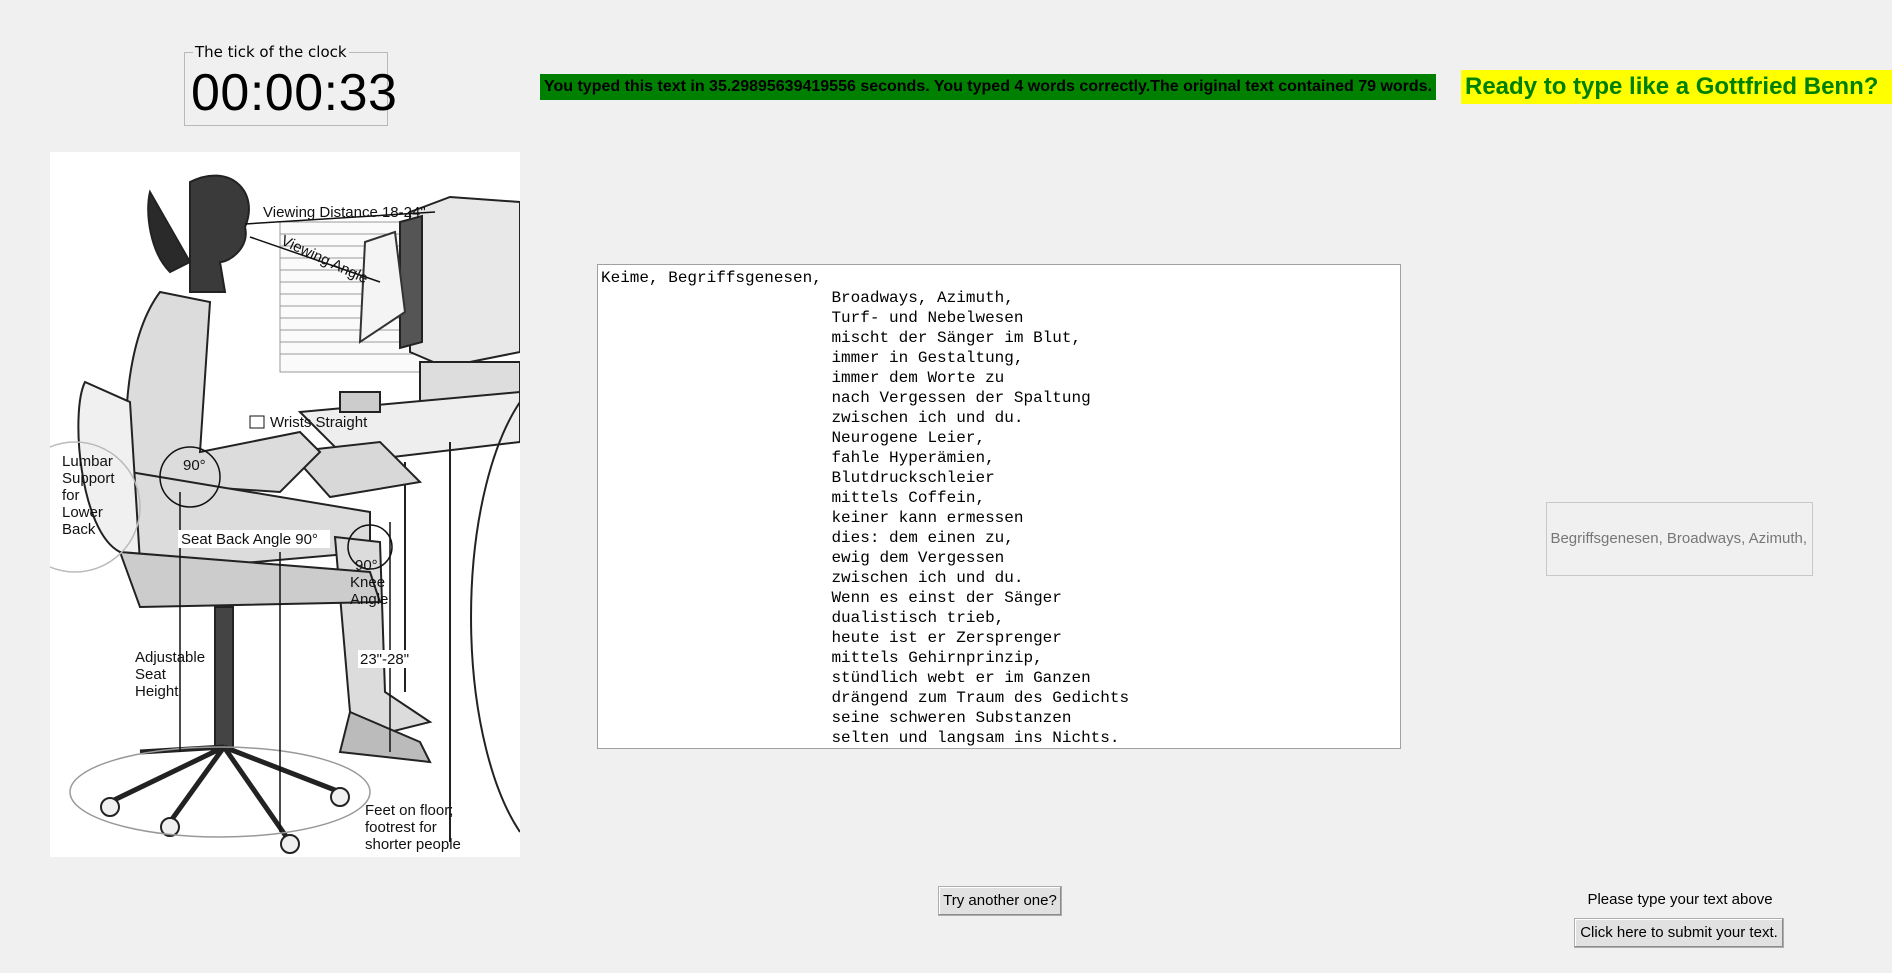 This screenshot has width=1892, height=973. I want to click on svg-text: footrest for, so click(401, 827).